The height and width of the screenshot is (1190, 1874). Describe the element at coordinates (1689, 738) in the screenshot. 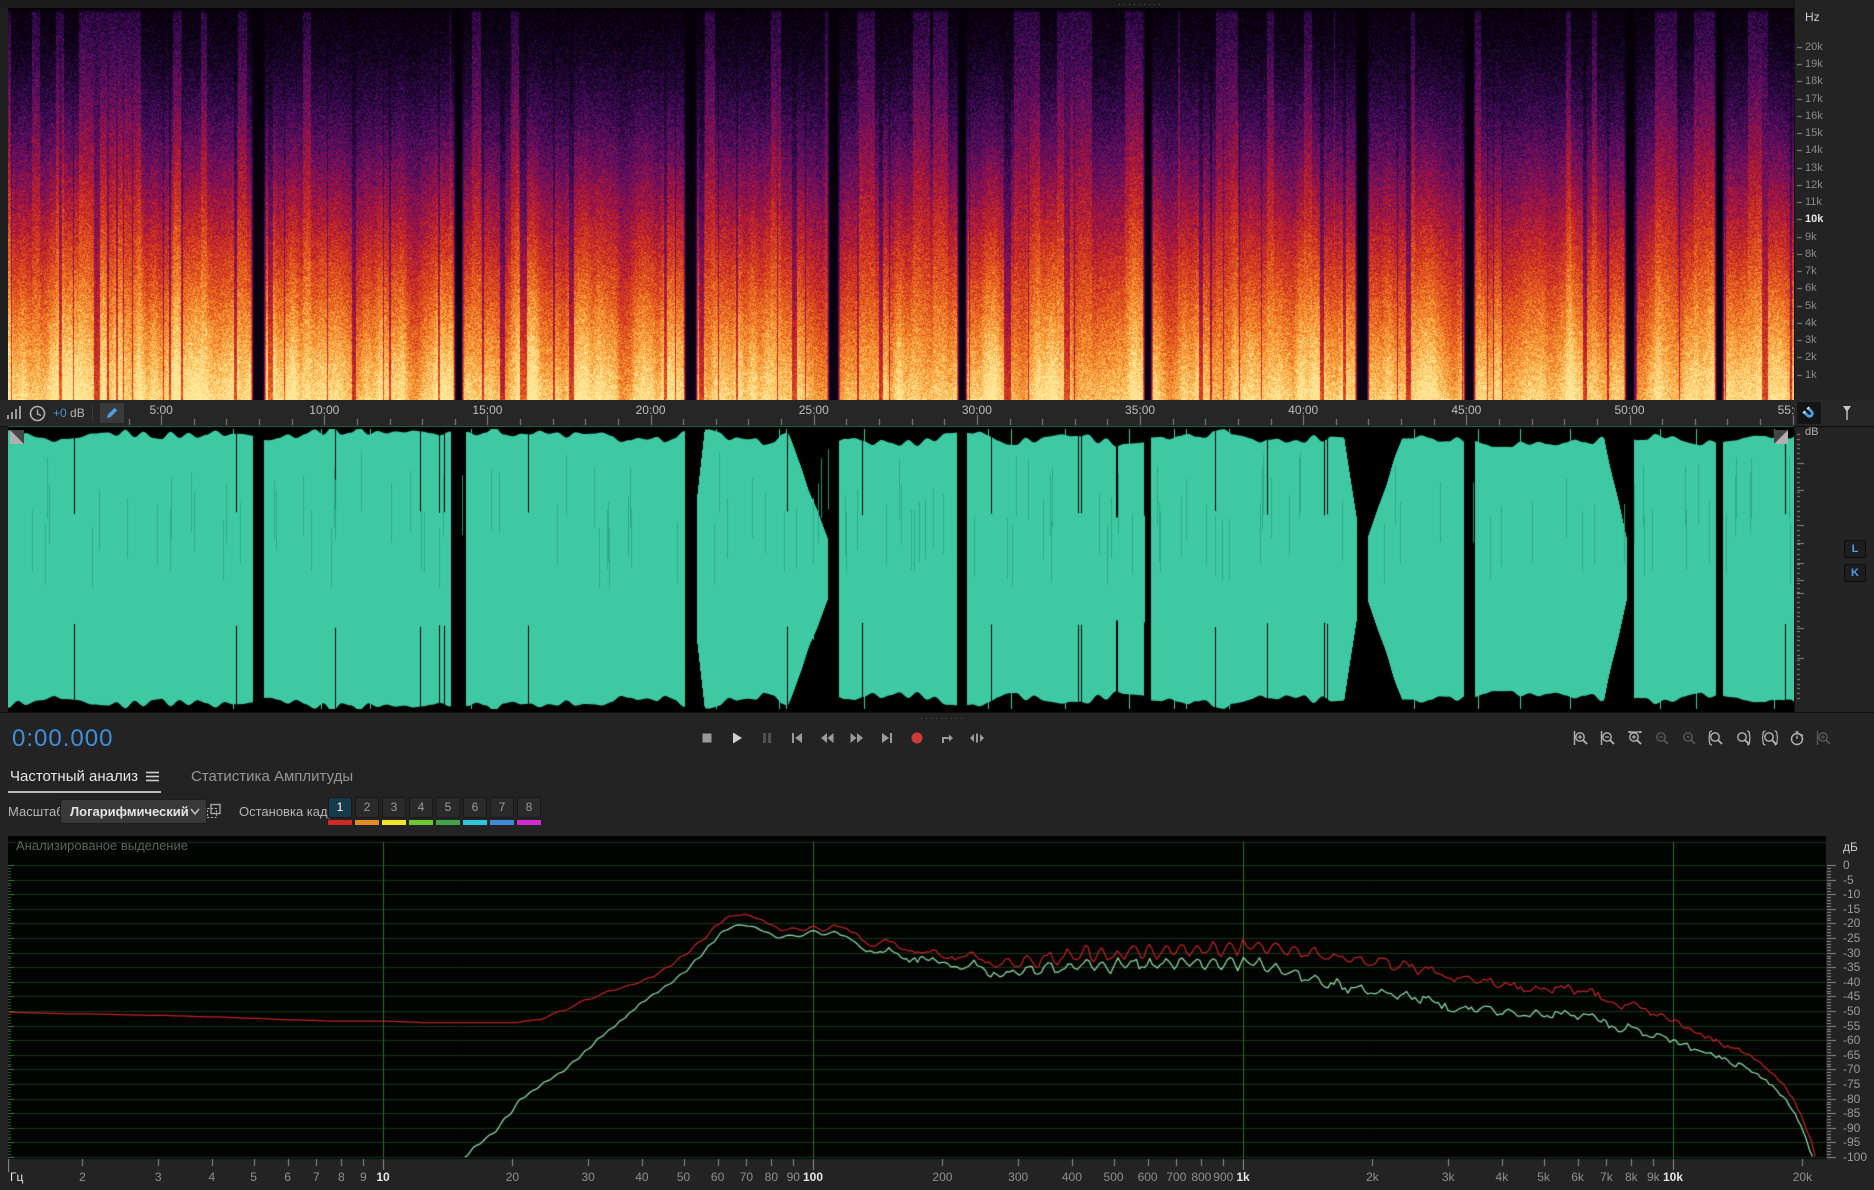

I see `zoom-reset-button` at that location.